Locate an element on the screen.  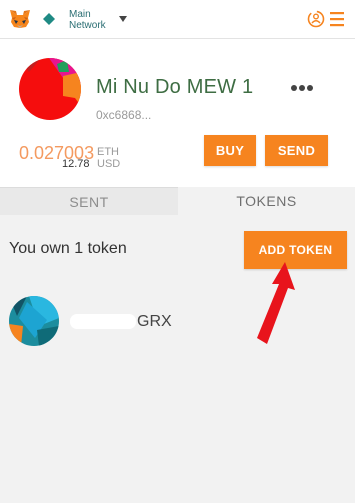
send-button: SEND is located at coordinates (296, 150).